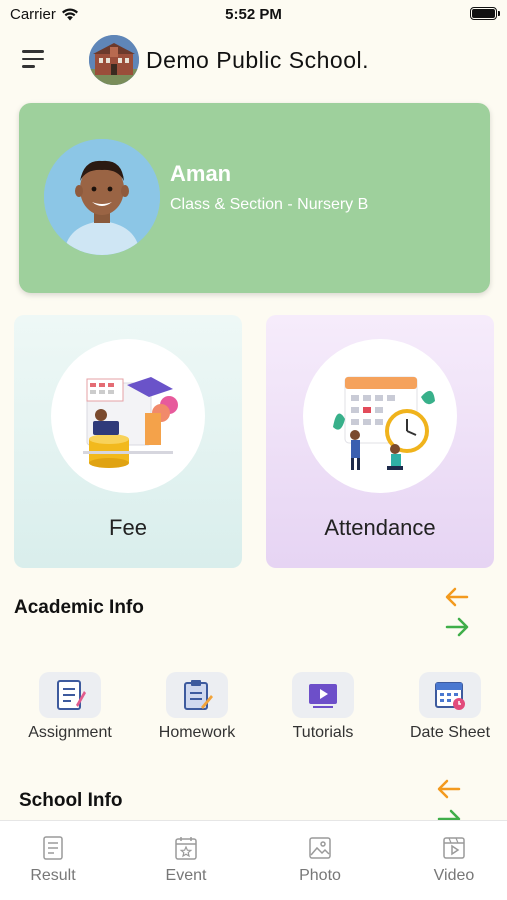 The image size is (507, 900). I want to click on student-class-section: Class & Section - Nursery B, so click(269, 204).